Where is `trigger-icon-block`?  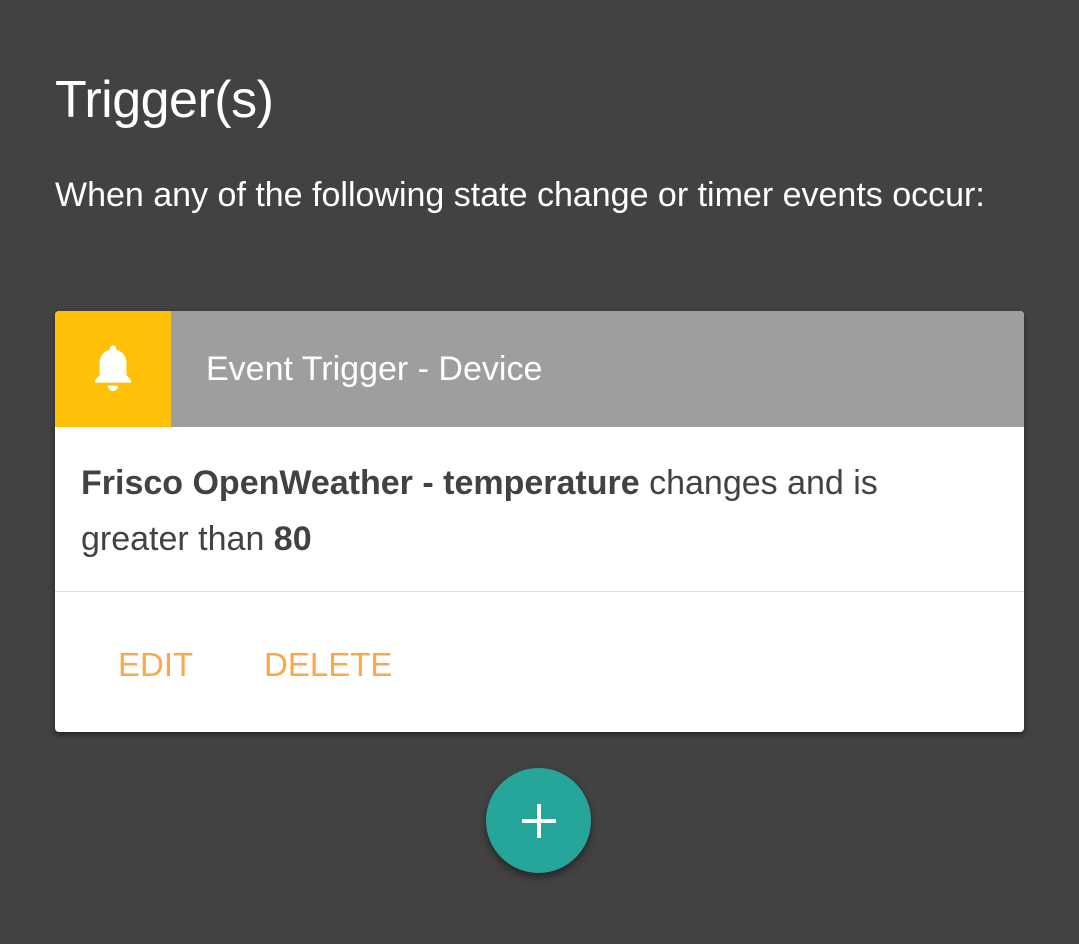 trigger-icon-block is located at coordinates (113, 369).